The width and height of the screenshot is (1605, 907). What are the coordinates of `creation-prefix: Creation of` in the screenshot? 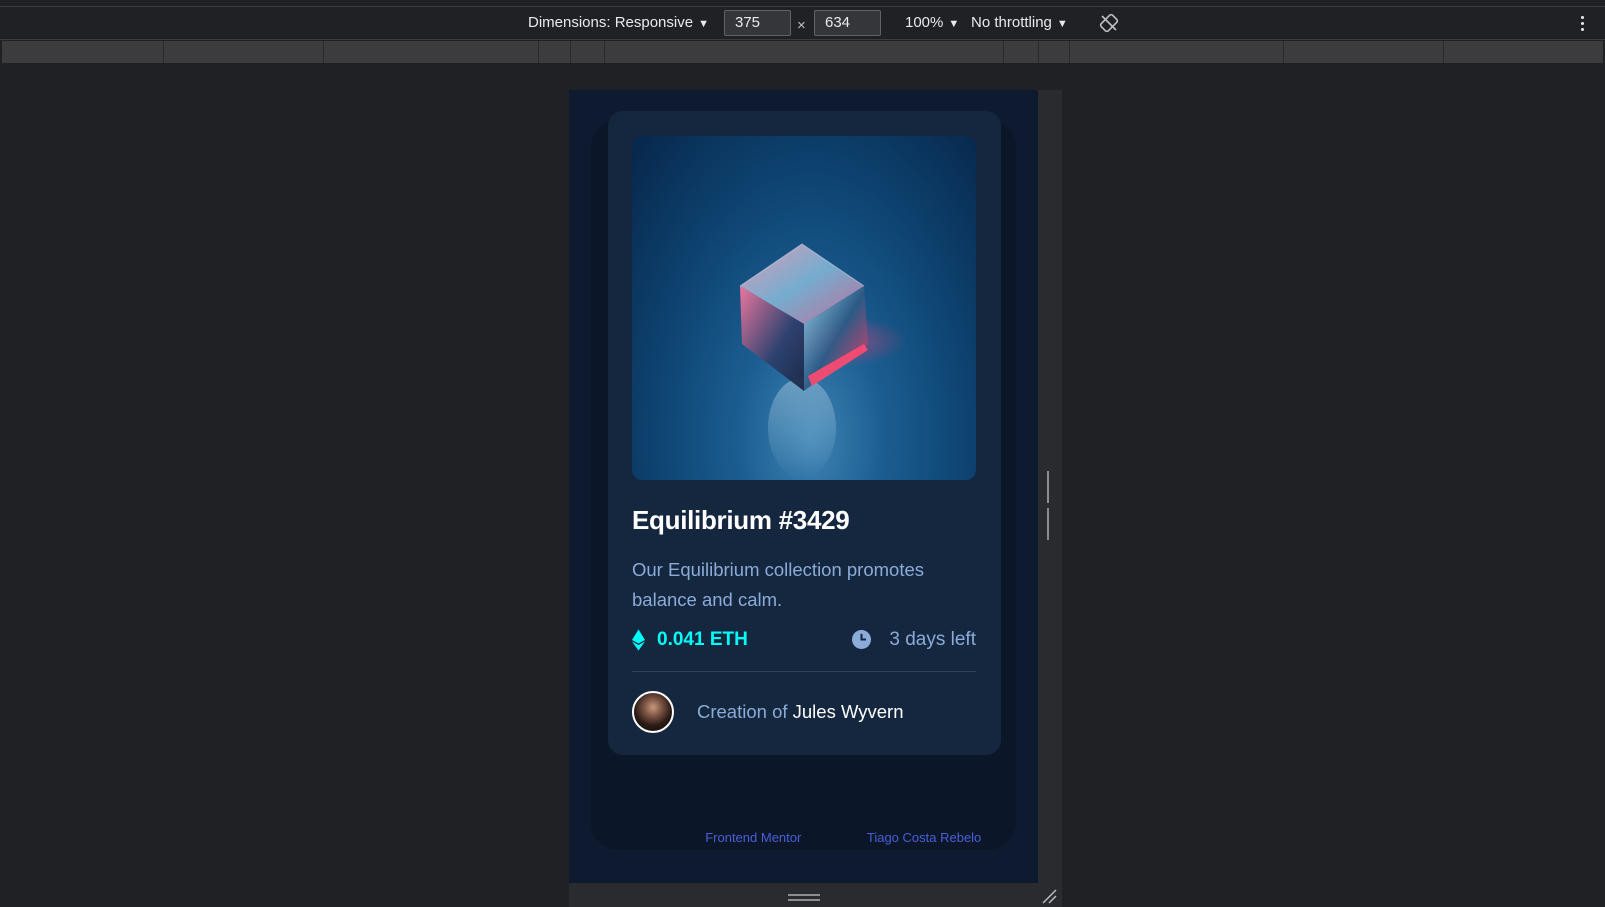 It's located at (742, 711).